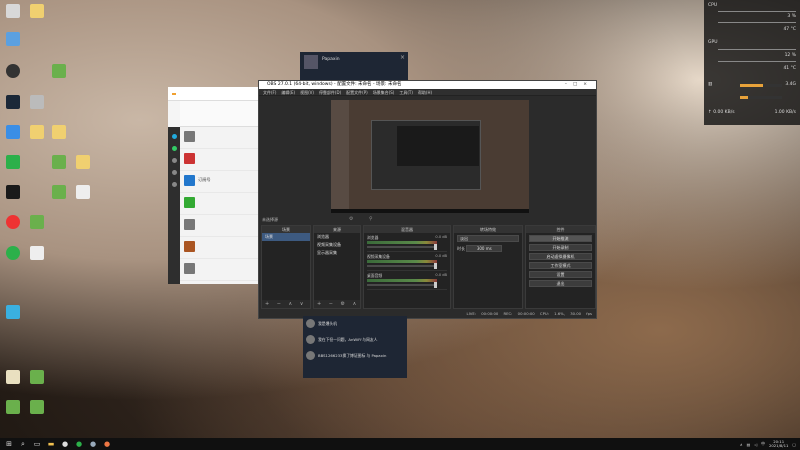 The image size is (800, 450). I want to click on steam-popup: Papaxin ×, so click(354, 66).